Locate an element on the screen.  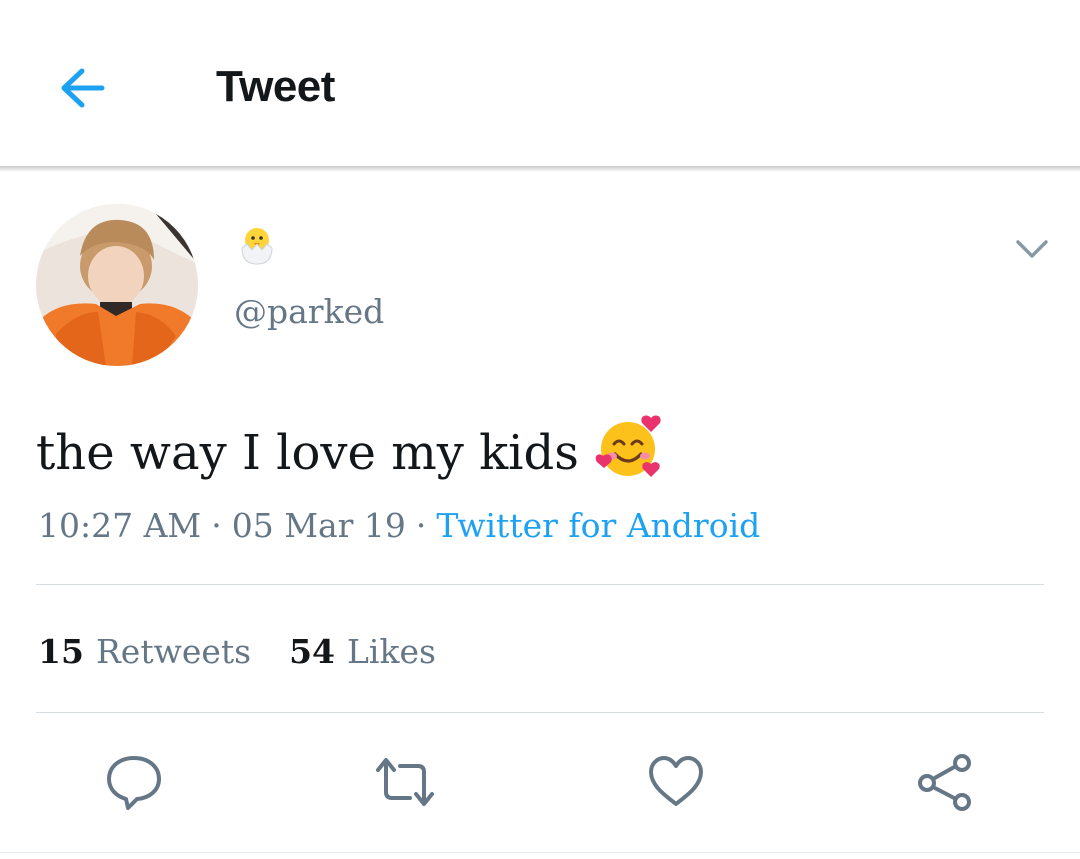
retweets-label: Retweets is located at coordinates (173, 651).